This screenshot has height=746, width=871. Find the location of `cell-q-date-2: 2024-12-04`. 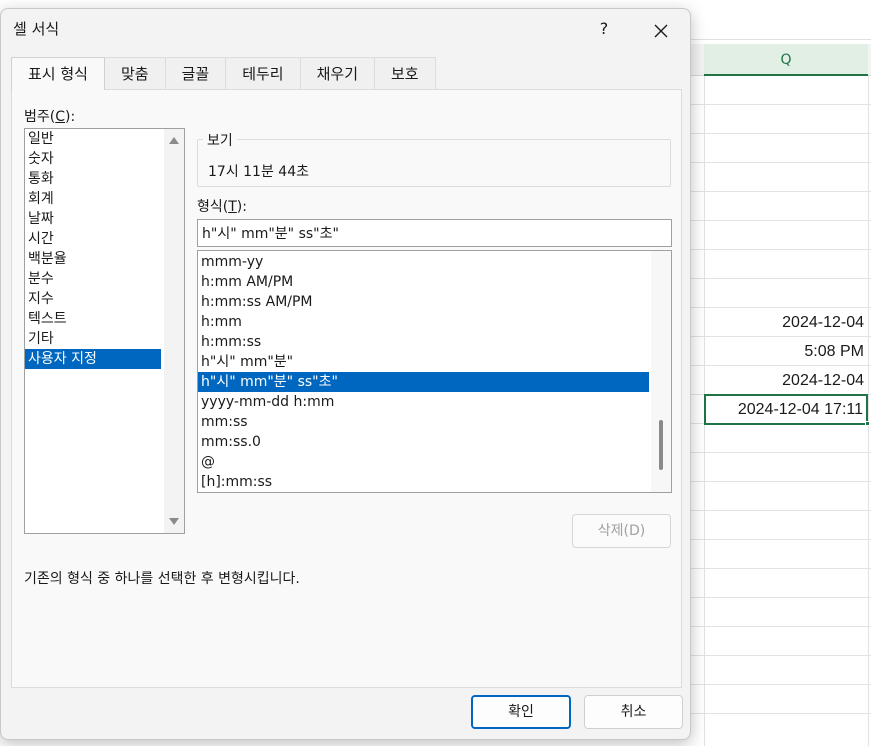

cell-q-date-2: 2024-12-04 is located at coordinates (786, 380).